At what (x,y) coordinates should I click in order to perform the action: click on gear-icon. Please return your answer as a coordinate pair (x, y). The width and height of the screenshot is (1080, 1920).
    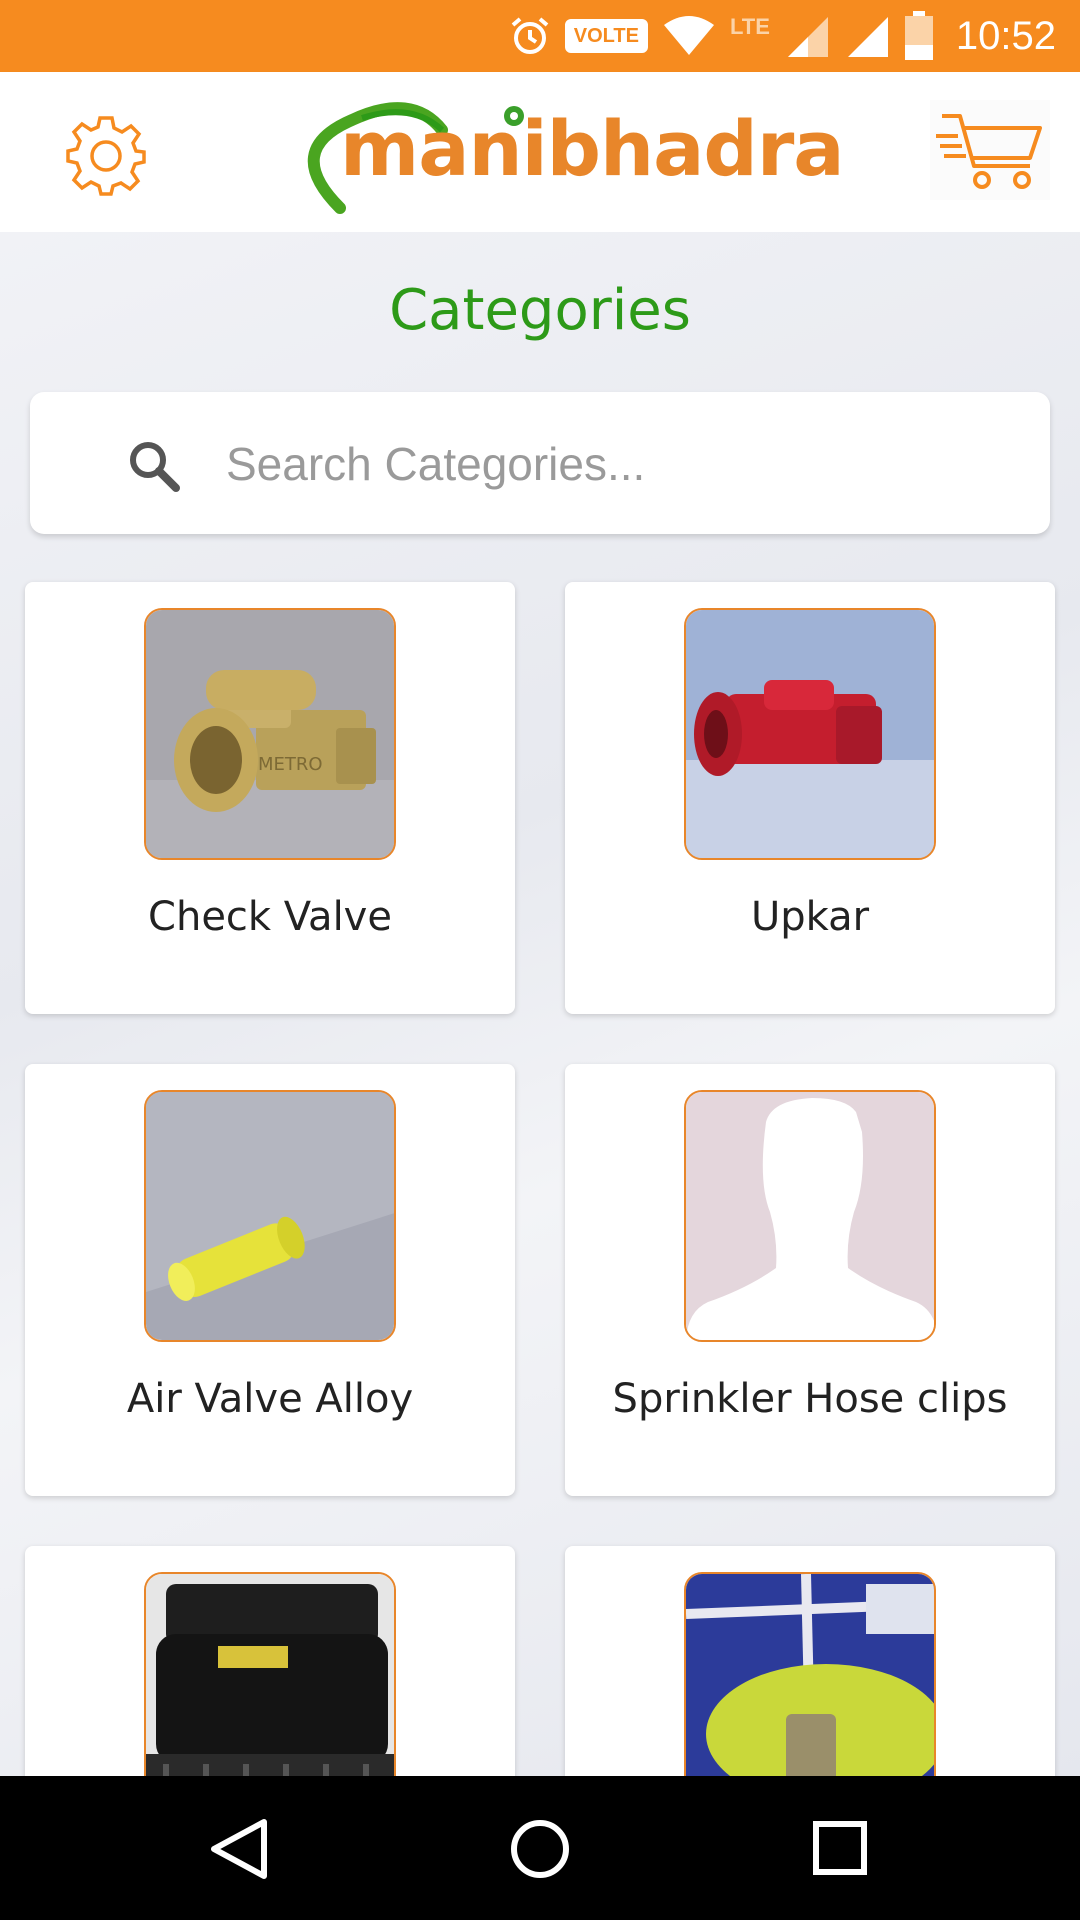
    Looking at the image, I should click on (106, 156).